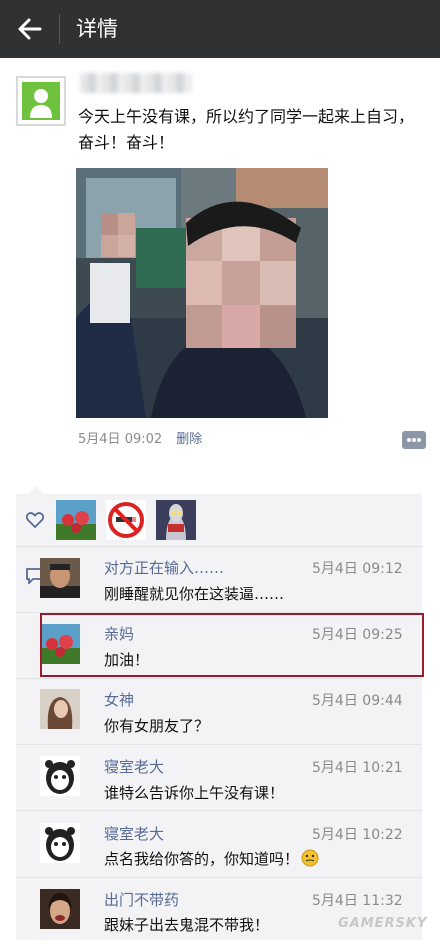 Image resolution: width=440 pixels, height=944 pixels. Describe the element at coordinates (97, 29) in the screenshot. I see `page-title: 详情` at that location.